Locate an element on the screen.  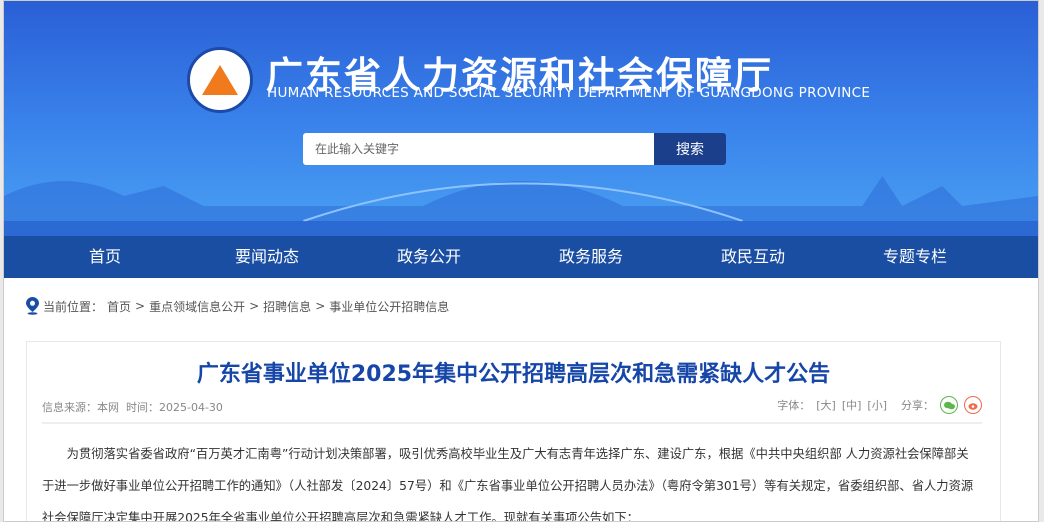
main-nav: 首页 要闻动态 政务公开 政务服务 政民互动 专题专栏 is located at coordinates (521, 257).